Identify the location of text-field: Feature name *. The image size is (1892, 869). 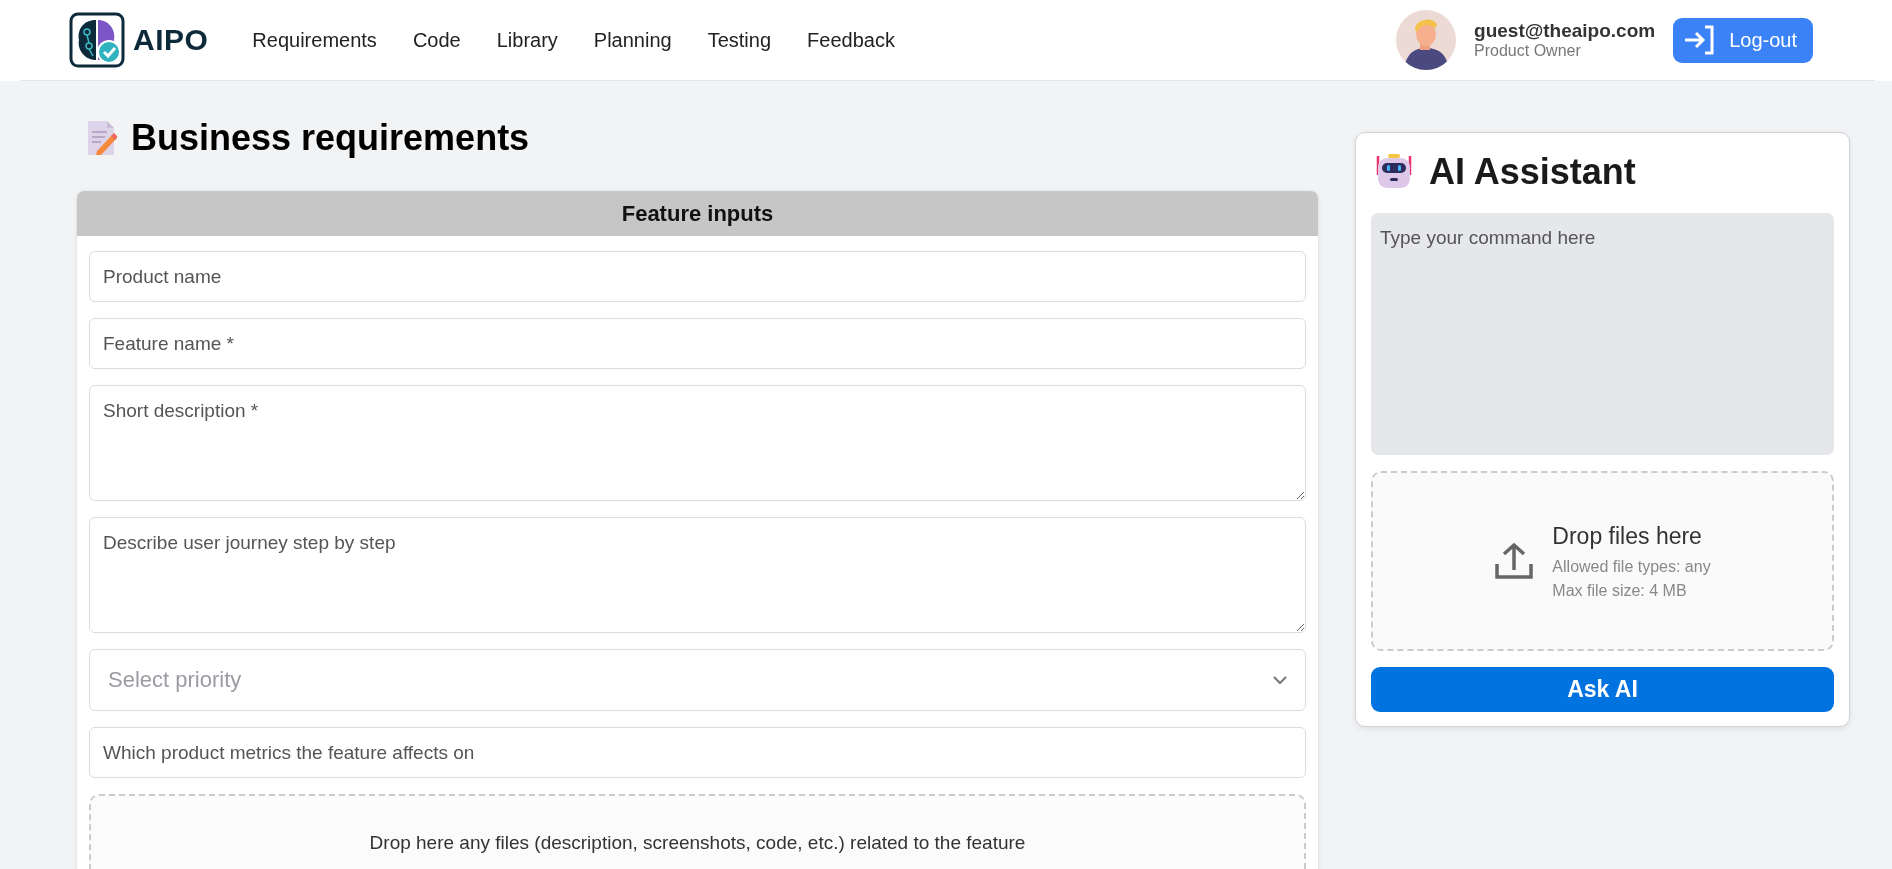
(697, 343).